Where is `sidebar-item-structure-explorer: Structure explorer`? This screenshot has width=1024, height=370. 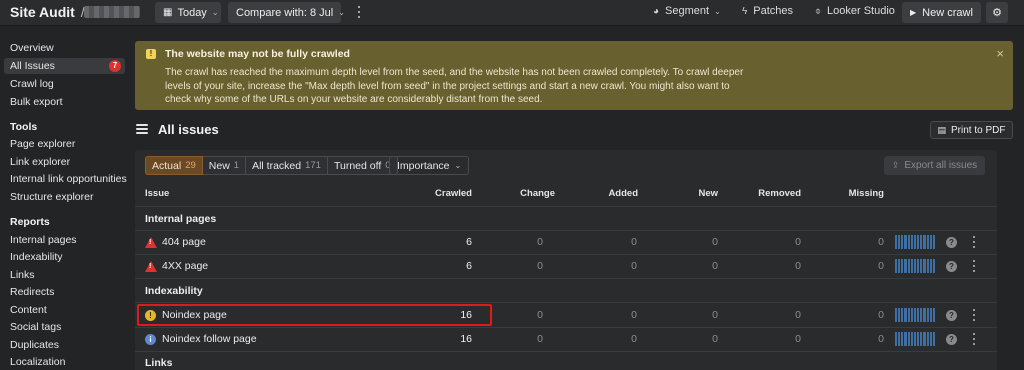
sidebar-item-structure-explorer: Structure explorer is located at coordinates (51, 197).